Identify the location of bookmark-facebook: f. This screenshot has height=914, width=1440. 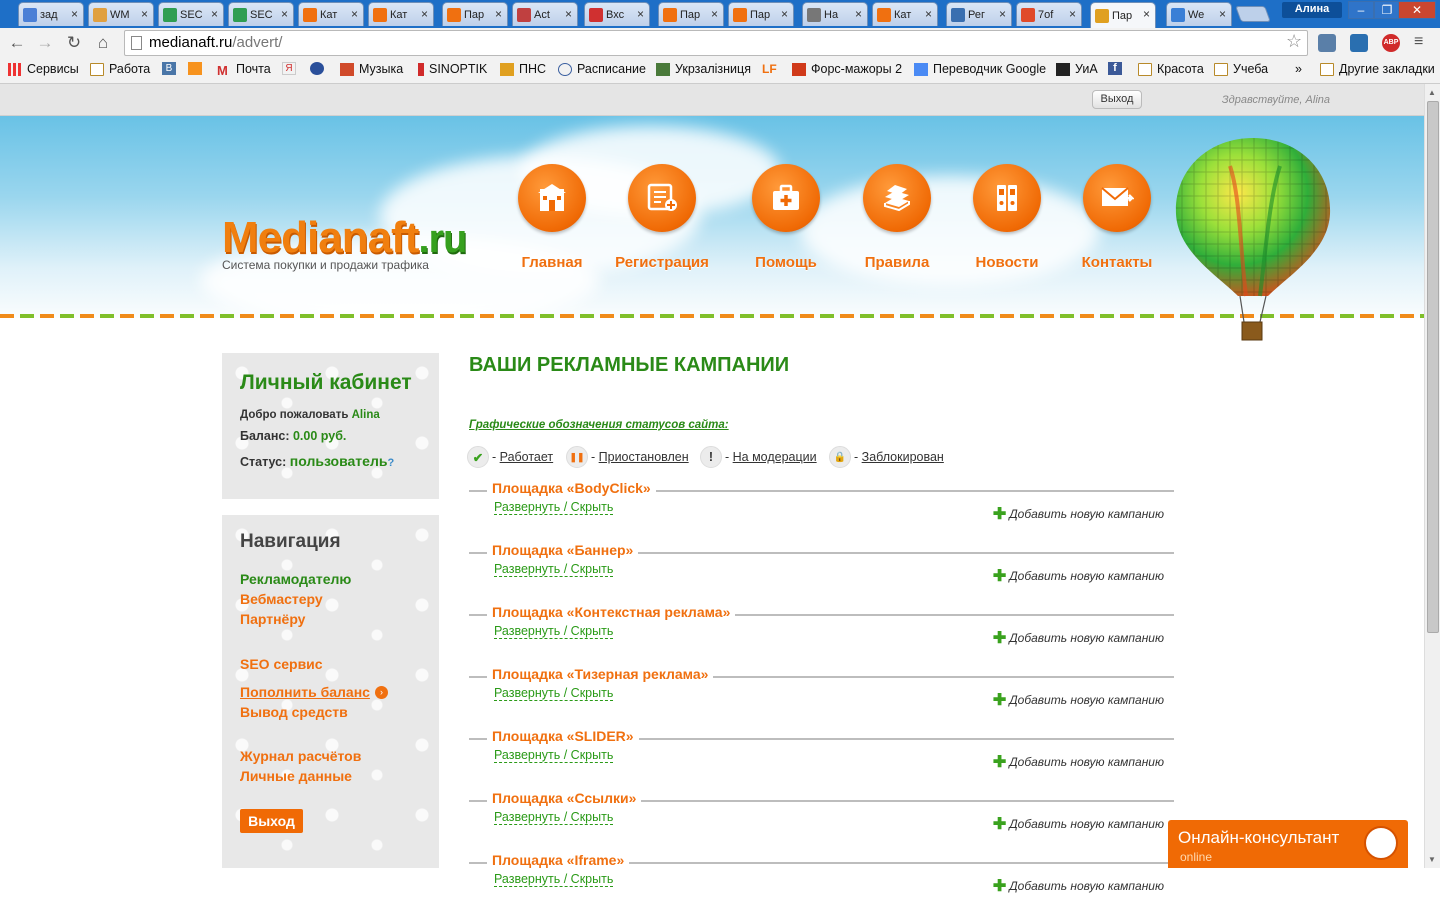
(1117, 68).